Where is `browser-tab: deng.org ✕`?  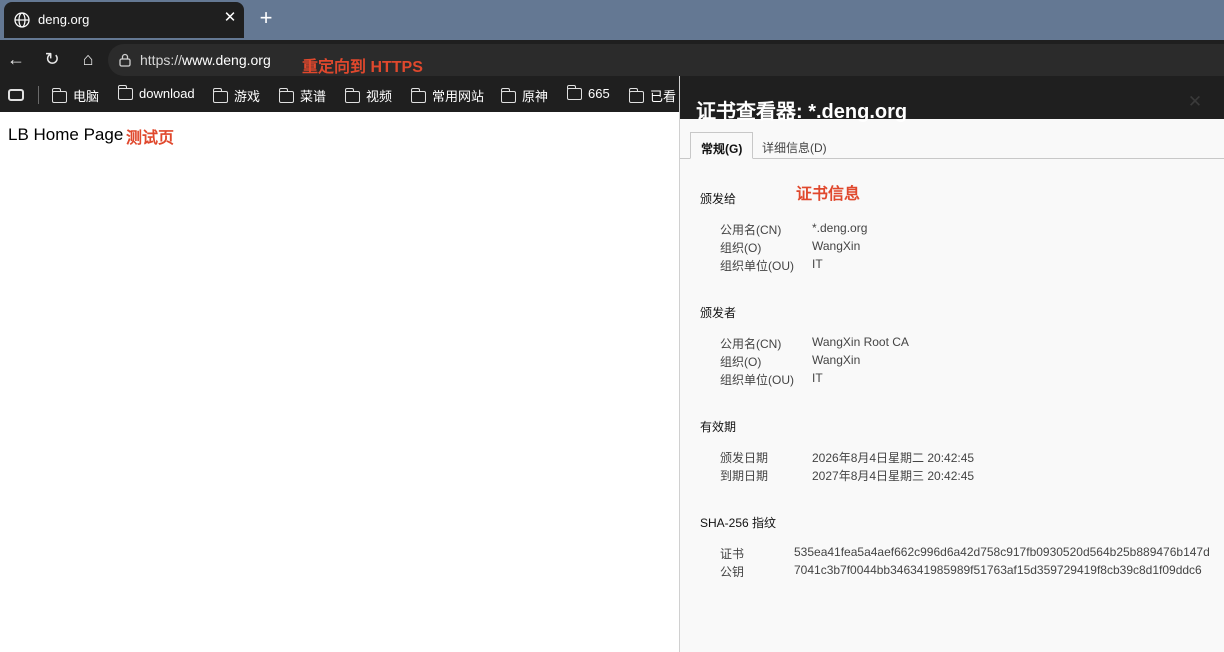
browser-tab: deng.org ✕ is located at coordinates (124, 20).